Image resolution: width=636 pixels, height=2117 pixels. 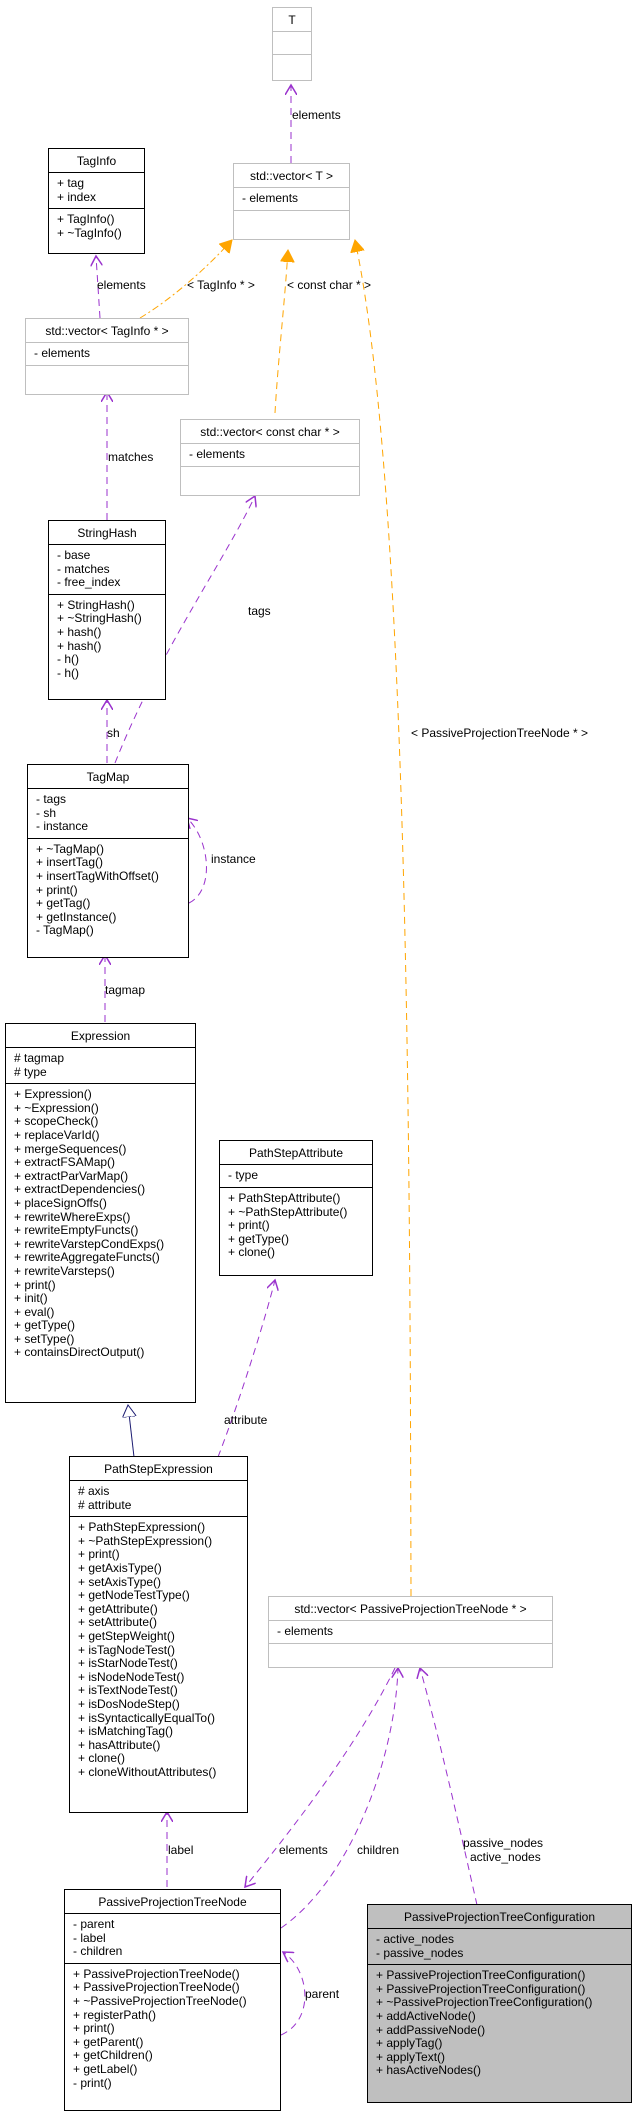 I want to click on class-vector-TagInfo: std::vector< TagInfo * > - elements, so click(x=107, y=356).